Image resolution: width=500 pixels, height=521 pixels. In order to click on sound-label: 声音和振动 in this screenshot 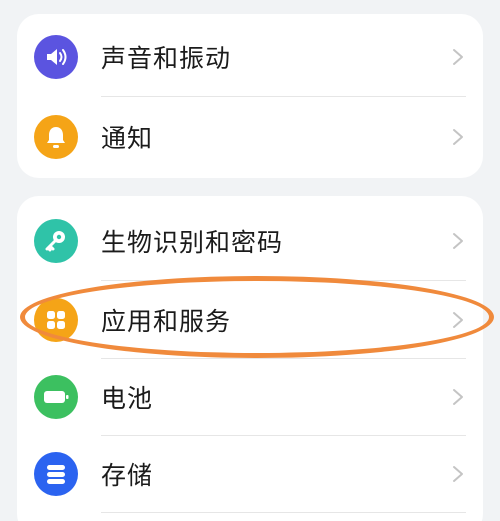, I will do `click(166, 58)`.